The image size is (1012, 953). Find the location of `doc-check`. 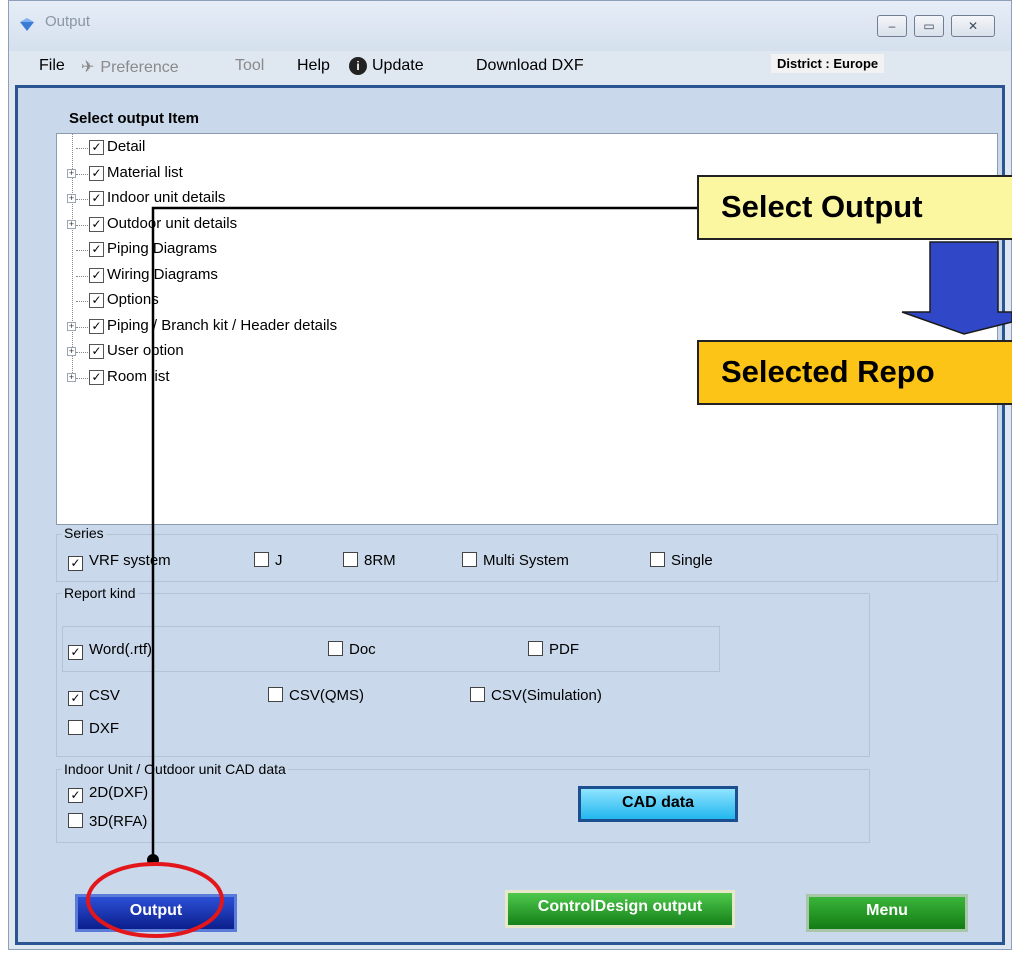

doc-check is located at coordinates (335, 648).